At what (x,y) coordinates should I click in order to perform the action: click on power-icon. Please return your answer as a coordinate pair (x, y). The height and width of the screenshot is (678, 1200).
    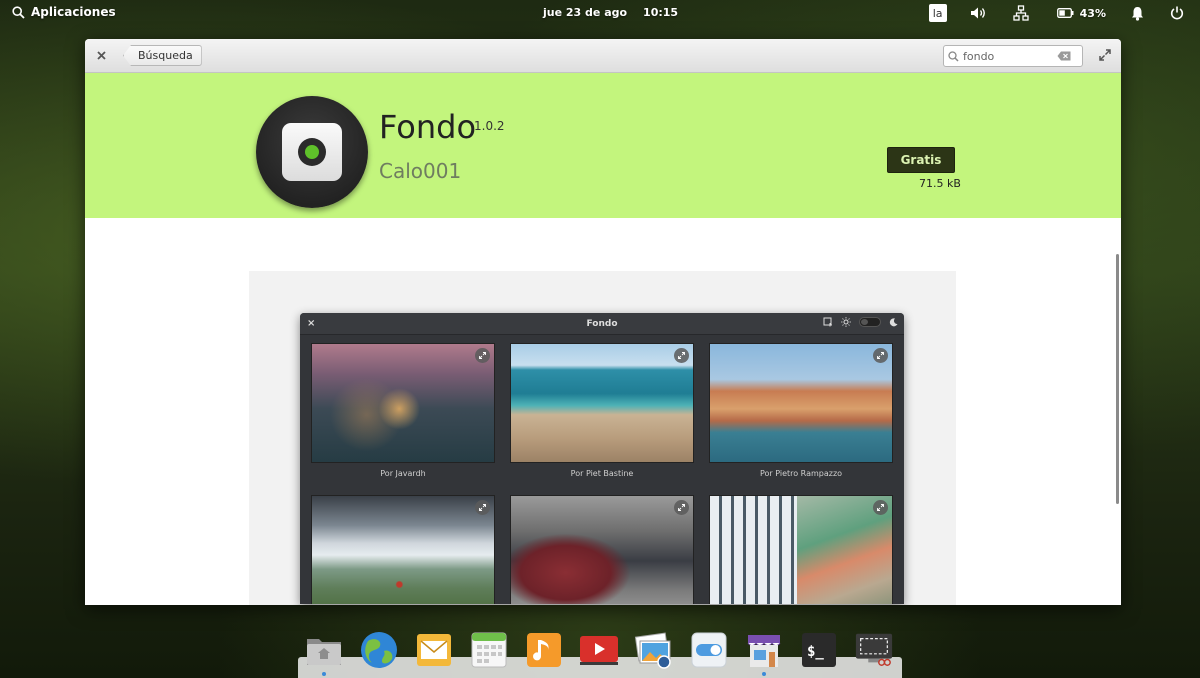
    Looking at the image, I should click on (1177, 13).